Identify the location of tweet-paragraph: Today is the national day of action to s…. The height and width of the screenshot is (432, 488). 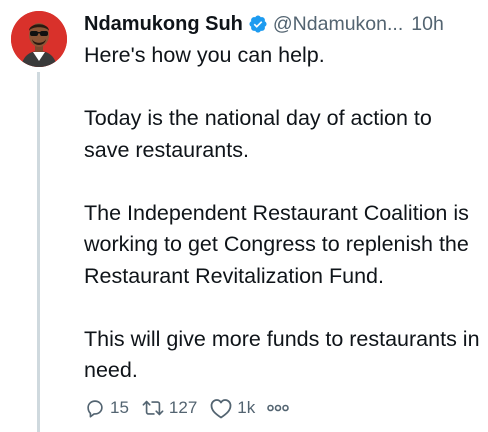
(258, 134).